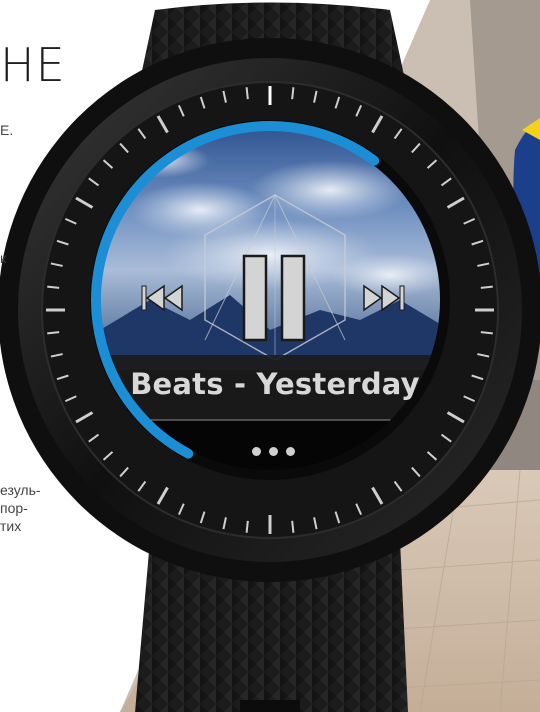  What do you see at coordinates (33, 65) in the screenshot?
I see `page-heading-fragment: HE` at bounding box center [33, 65].